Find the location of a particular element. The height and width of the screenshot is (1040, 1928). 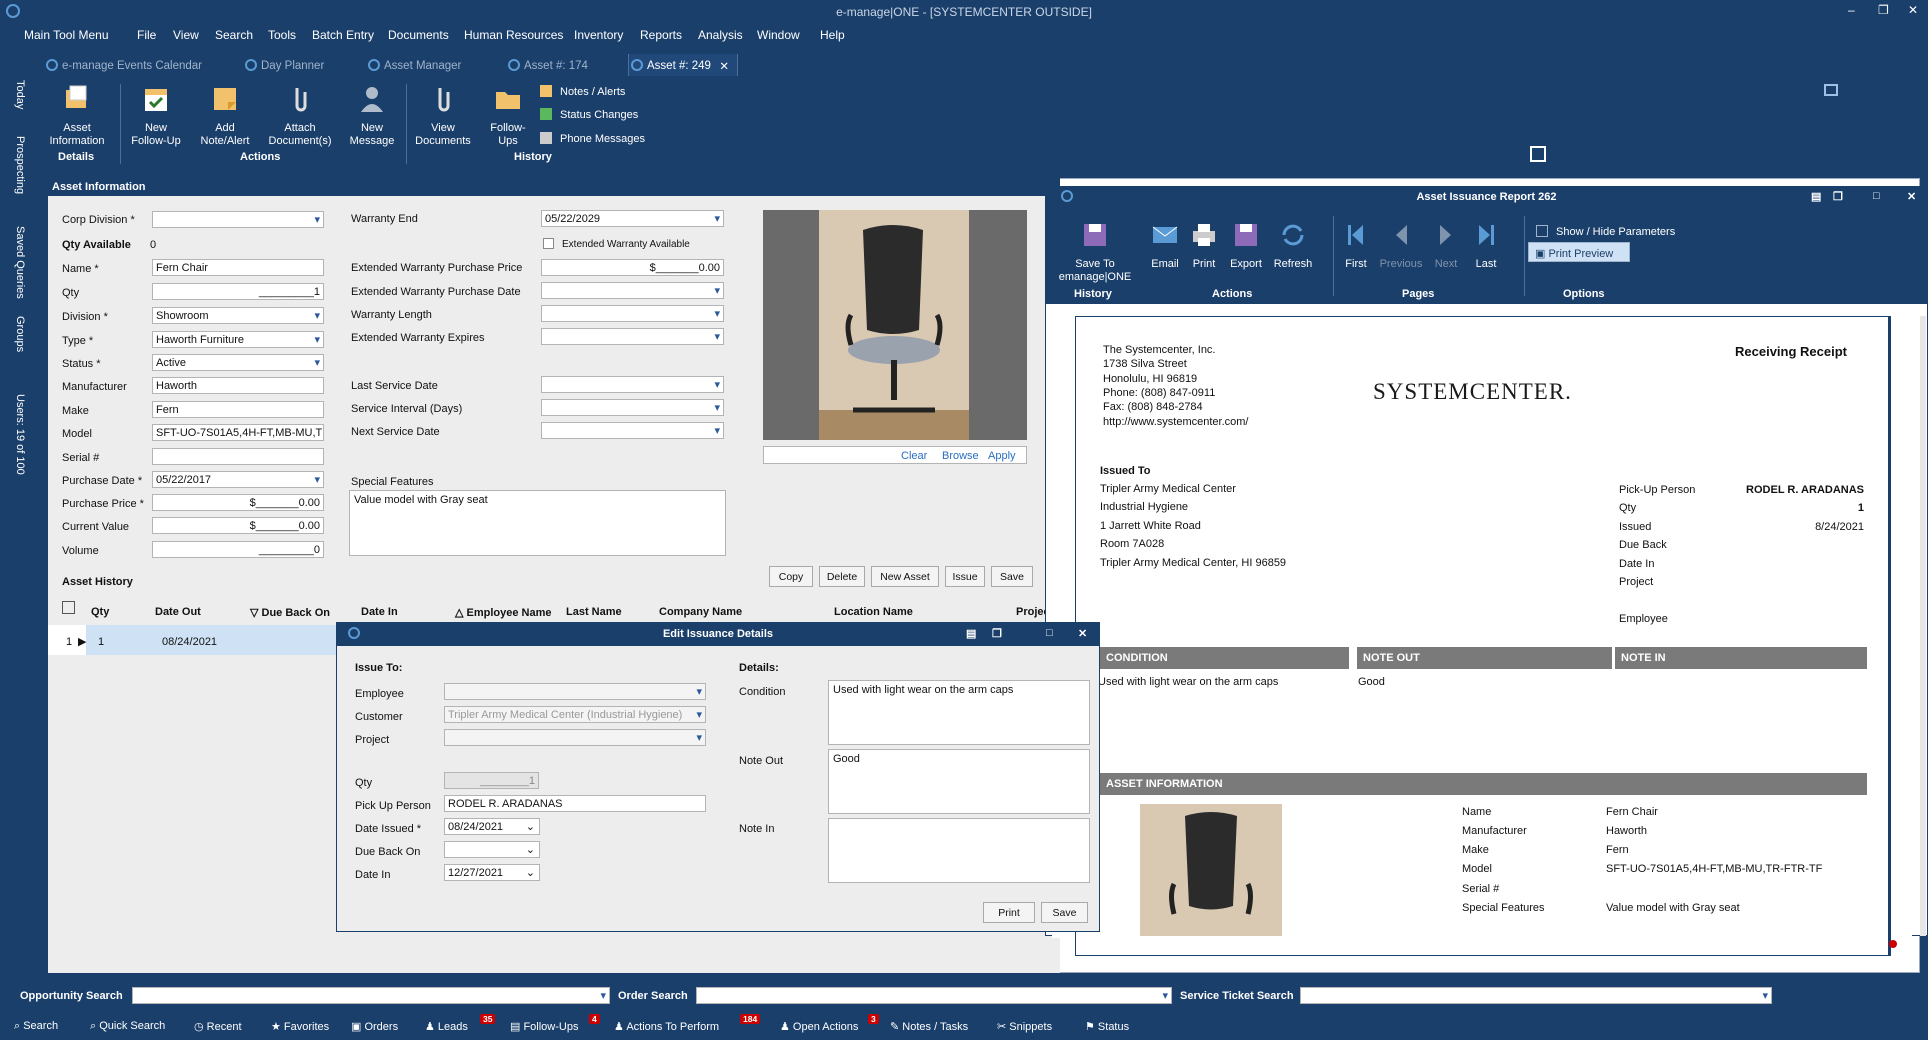

purchase-date-field: 05/22/2017 is located at coordinates (238, 479).